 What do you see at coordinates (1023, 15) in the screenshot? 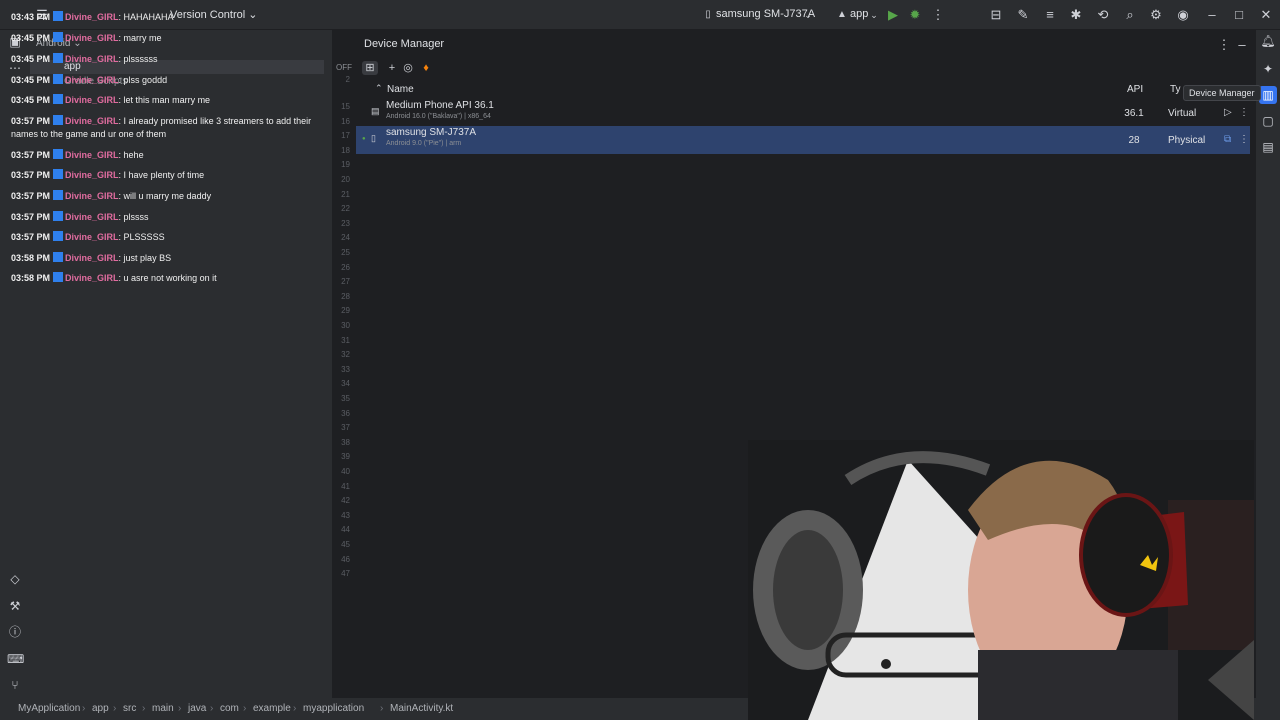
I see `translate-icon: ✎` at bounding box center [1023, 15].